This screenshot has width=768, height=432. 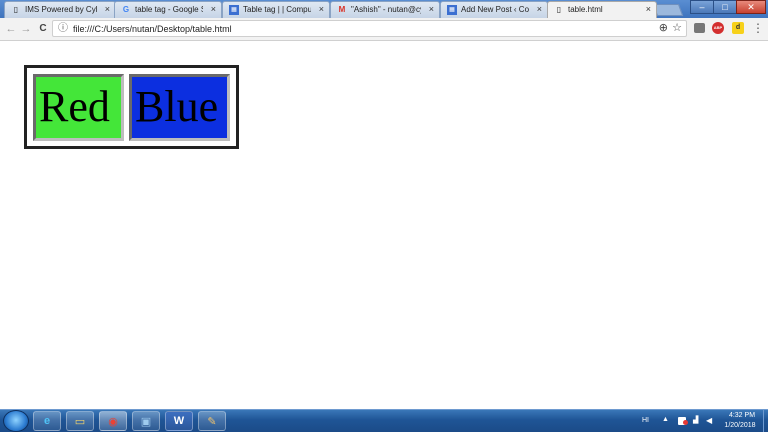 I want to click on tab-label: table tag - Google Sea, so click(x=169, y=9).